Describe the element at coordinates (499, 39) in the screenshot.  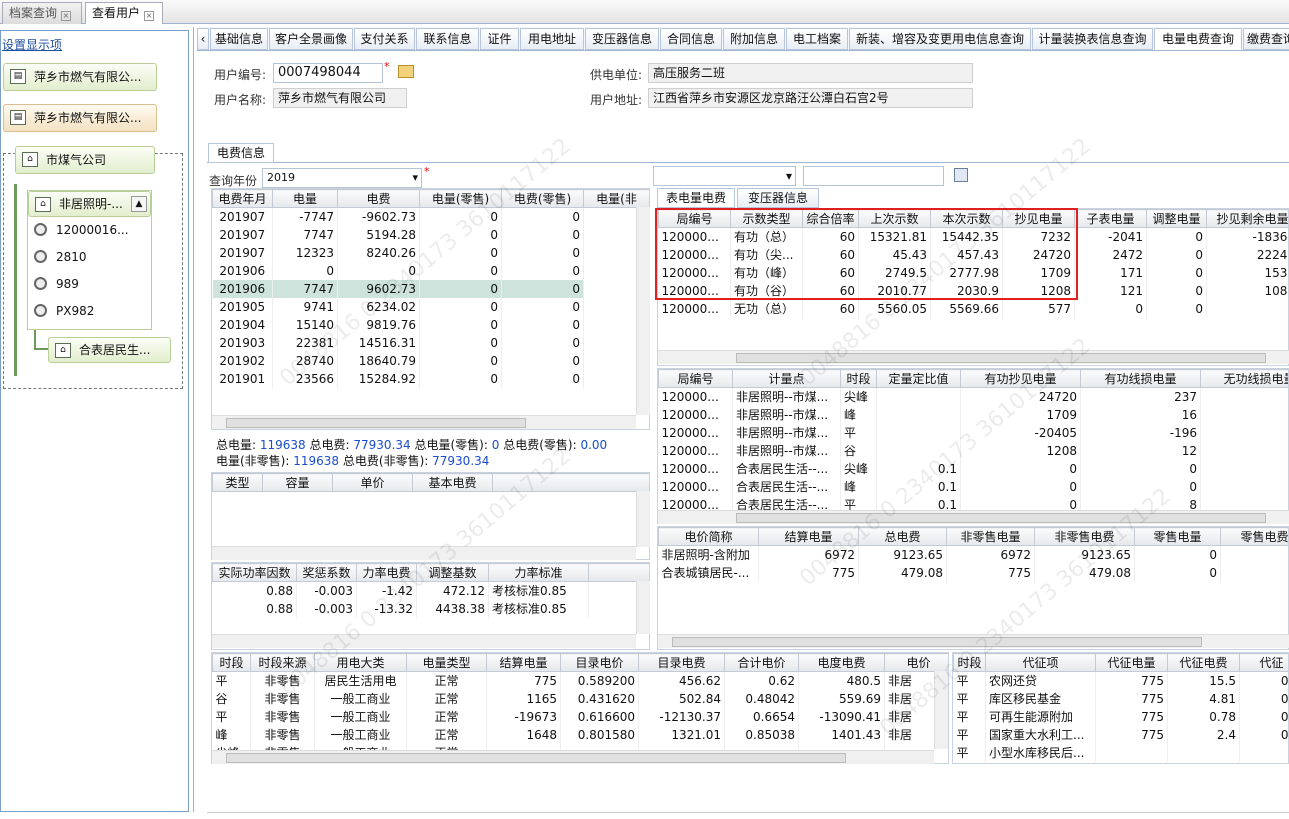
I see `tab-certificate: 证件` at that location.